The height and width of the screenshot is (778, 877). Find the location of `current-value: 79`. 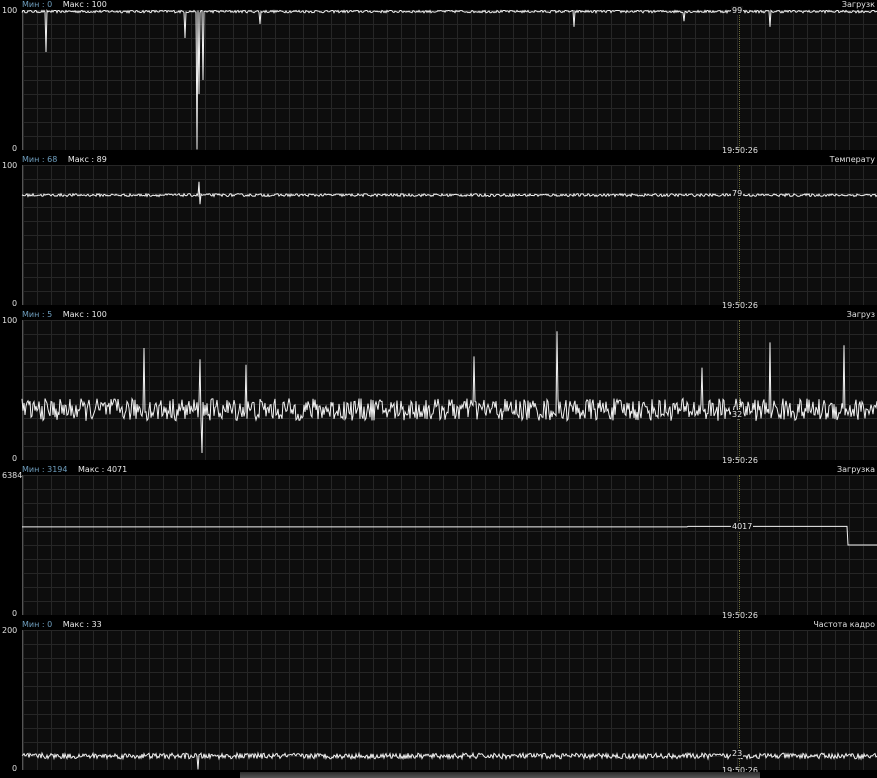

current-value: 79 is located at coordinates (737, 194).